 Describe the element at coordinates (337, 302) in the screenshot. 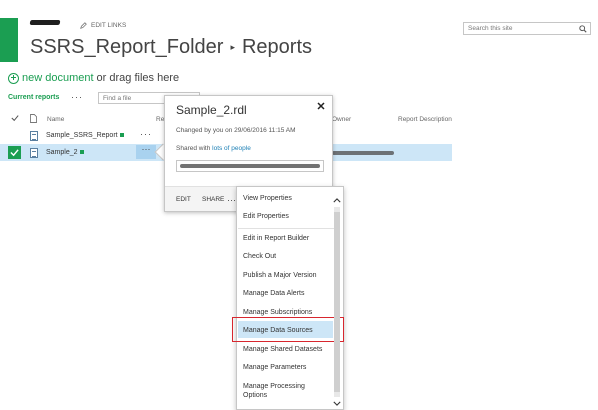

I see `menu-scrollbar-thumb` at that location.